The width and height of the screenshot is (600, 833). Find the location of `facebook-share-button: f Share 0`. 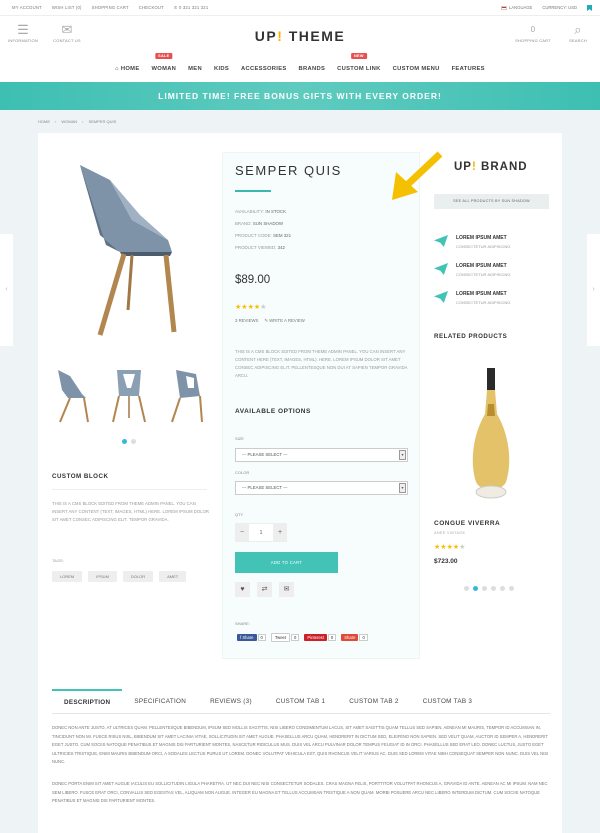

facebook-share-button: f Share 0 is located at coordinates (251, 637).